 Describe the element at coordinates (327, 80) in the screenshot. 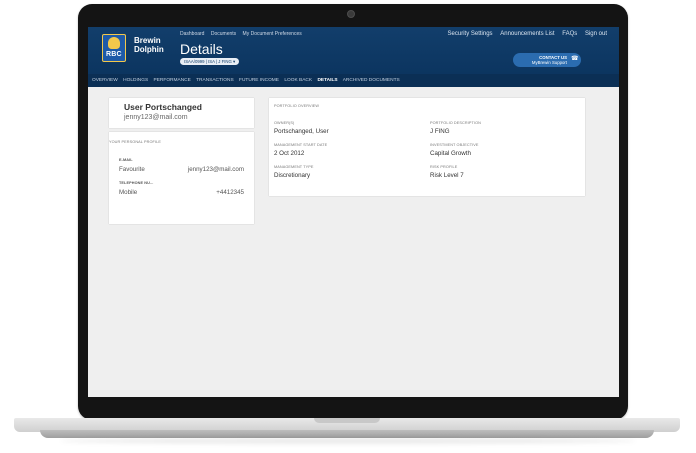

I see `tab-details: DETAILS` at that location.